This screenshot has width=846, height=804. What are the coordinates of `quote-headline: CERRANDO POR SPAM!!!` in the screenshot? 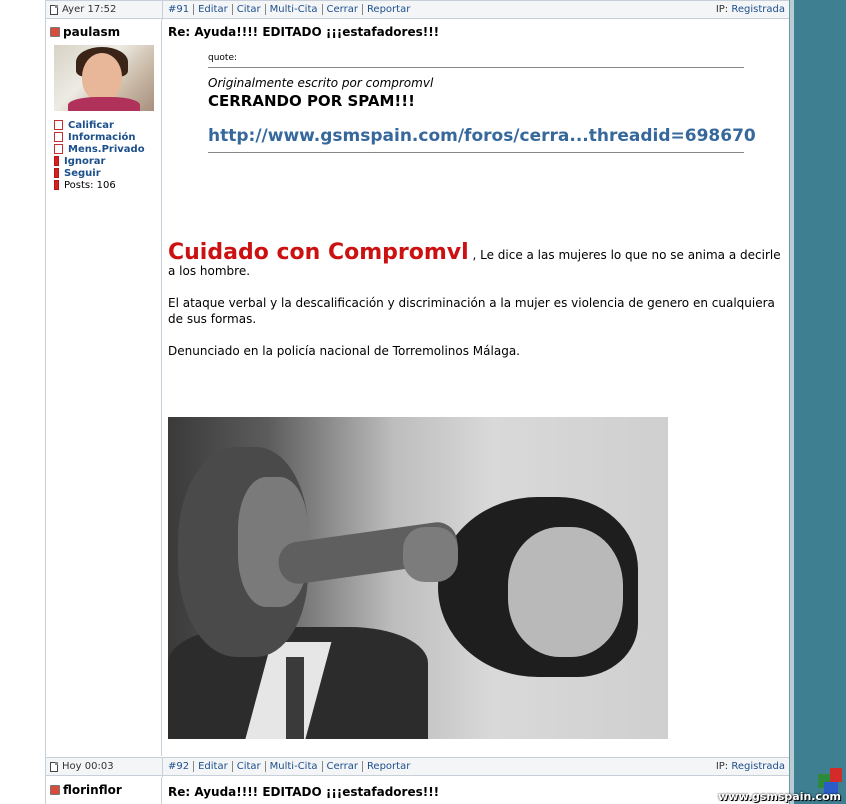 It's located at (311, 101).